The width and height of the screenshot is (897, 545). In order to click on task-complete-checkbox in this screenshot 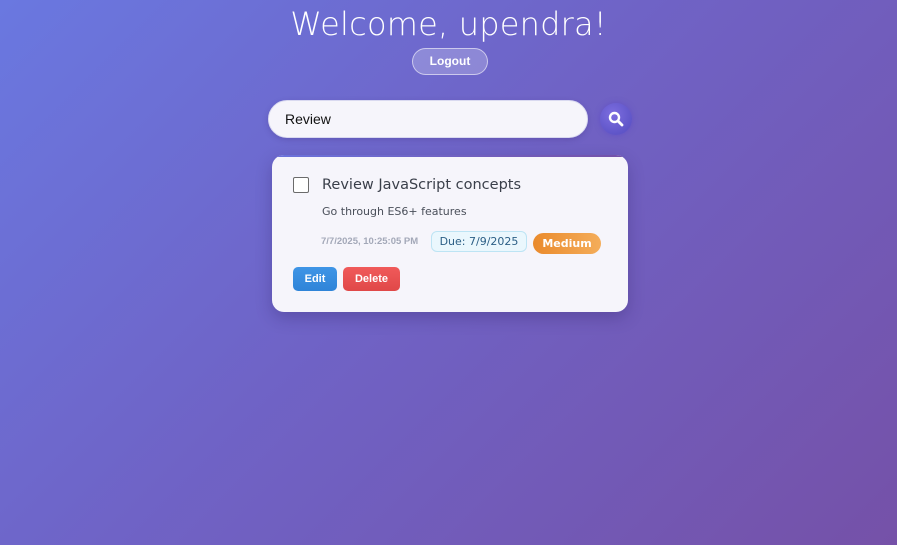, I will do `click(301, 185)`.